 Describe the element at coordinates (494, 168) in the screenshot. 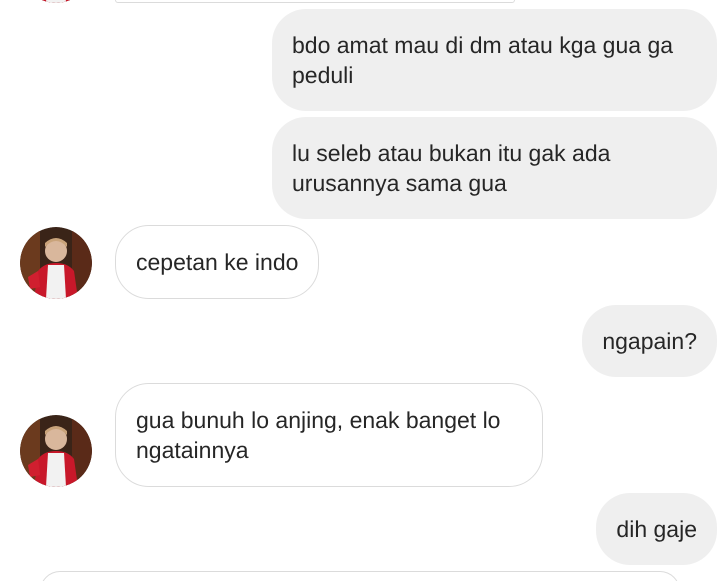

I see `message-bubble: lu seleb atau bukan itu gak ada urusannya sama gua` at that location.